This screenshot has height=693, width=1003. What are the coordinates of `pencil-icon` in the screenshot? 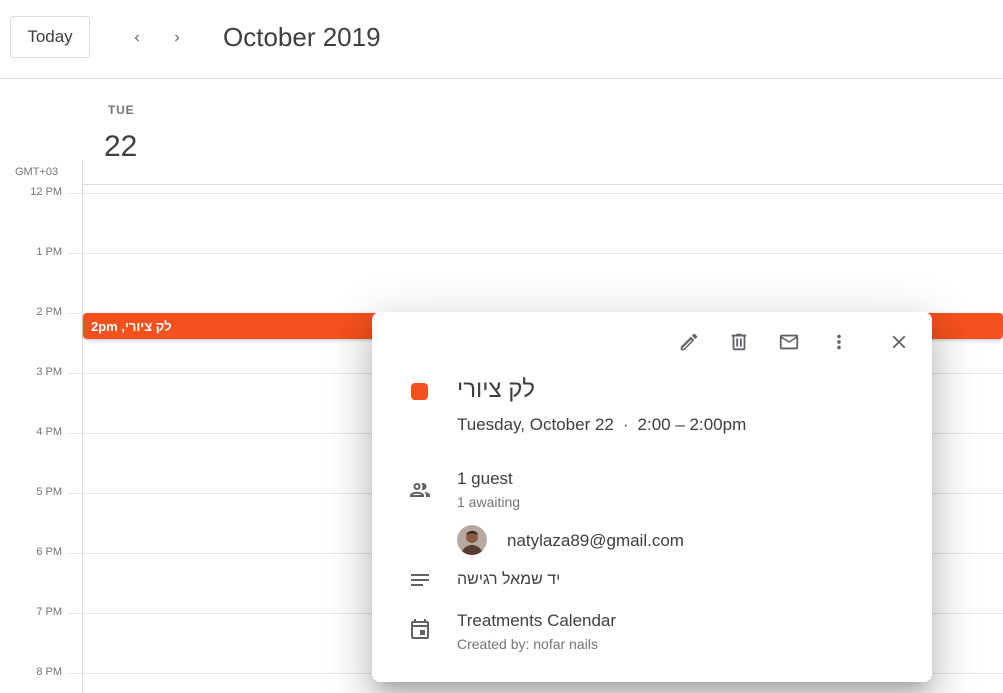 It's located at (689, 342).